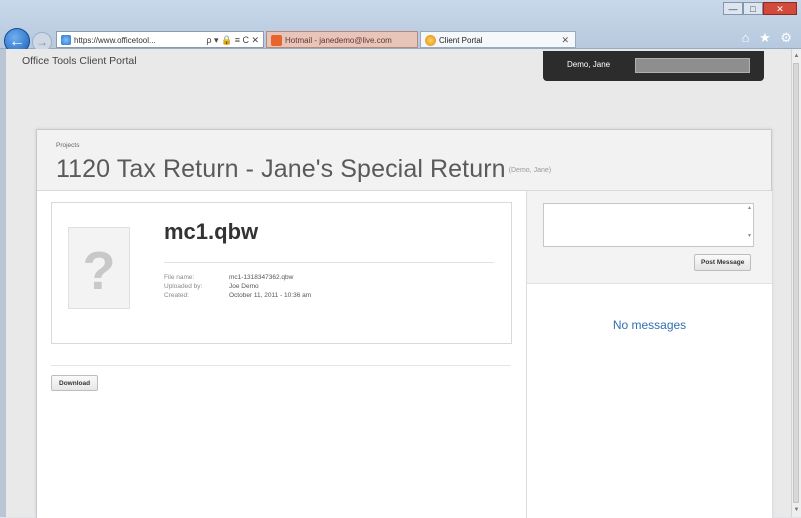  What do you see at coordinates (796, 56) in the screenshot?
I see `scroll-up-icon: ▲` at bounding box center [796, 56].